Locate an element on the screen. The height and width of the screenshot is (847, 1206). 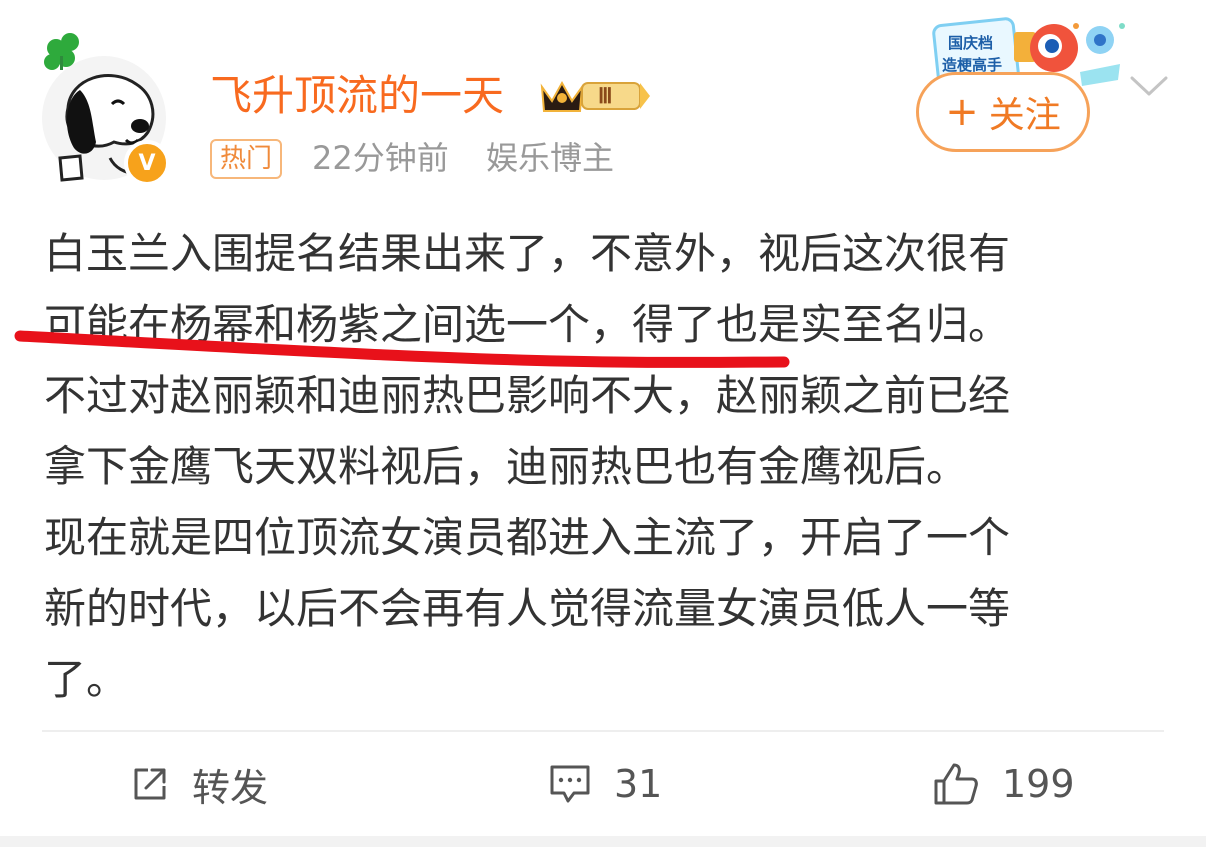
chevron-down-icon is located at coordinates (1149, 85).